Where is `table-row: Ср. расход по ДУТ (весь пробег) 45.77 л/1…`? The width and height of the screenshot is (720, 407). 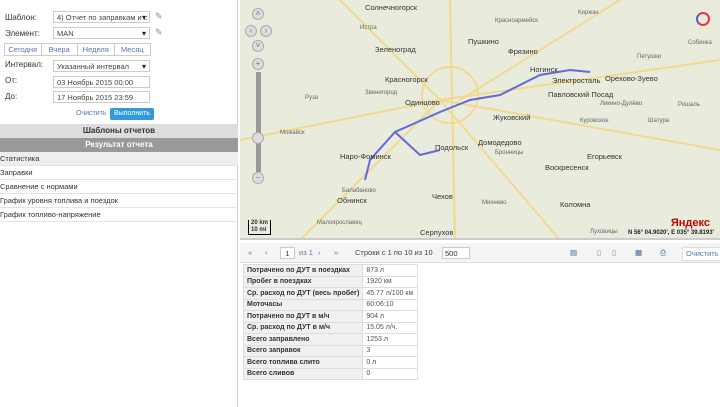
table-row: Ср. расход по ДУТ (весь пробег) 45.77 л/1… is located at coordinates (330, 293).